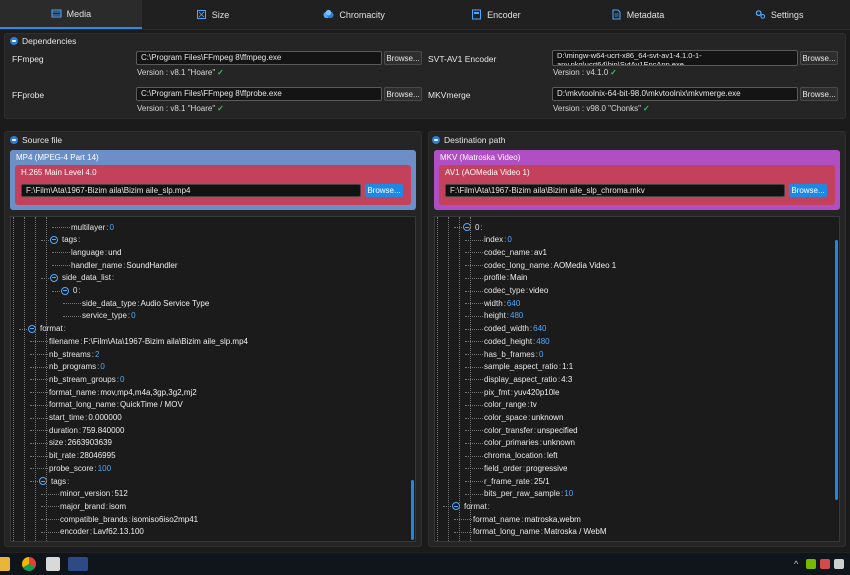 The height and width of the screenshot is (575, 850). Describe the element at coordinates (354, 14) in the screenshot. I see `tab-chromacity: Chromacity` at that location.